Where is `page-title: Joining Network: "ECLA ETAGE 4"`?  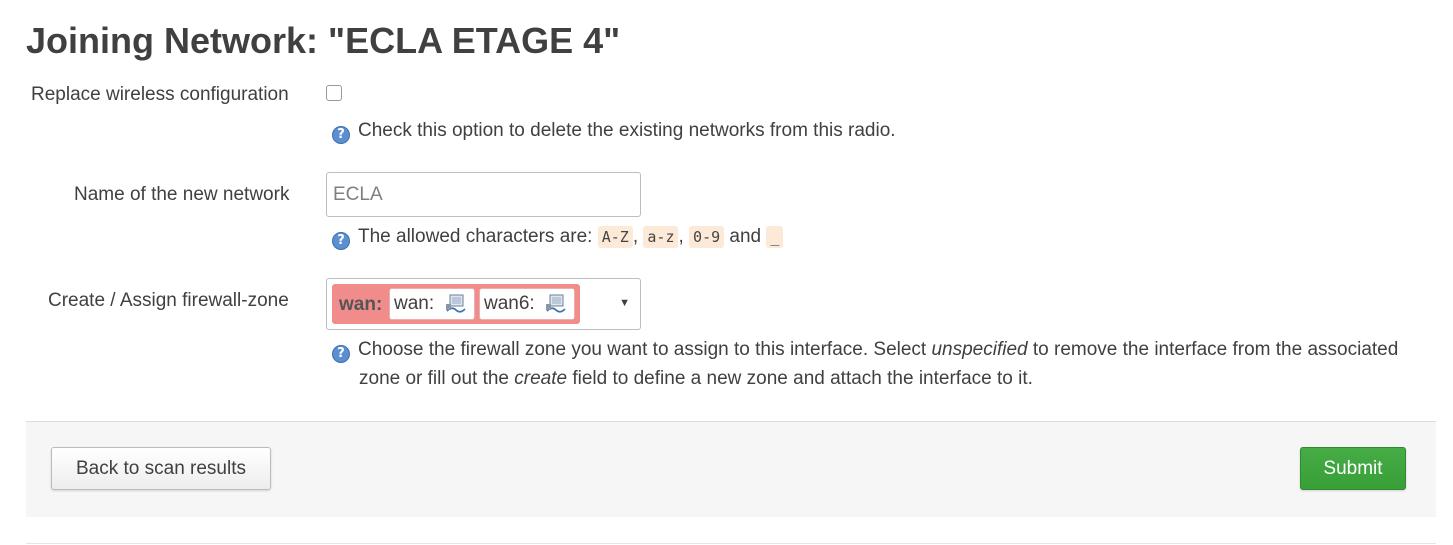
page-title: Joining Network: "ECLA ETAGE 4" is located at coordinates (323, 40).